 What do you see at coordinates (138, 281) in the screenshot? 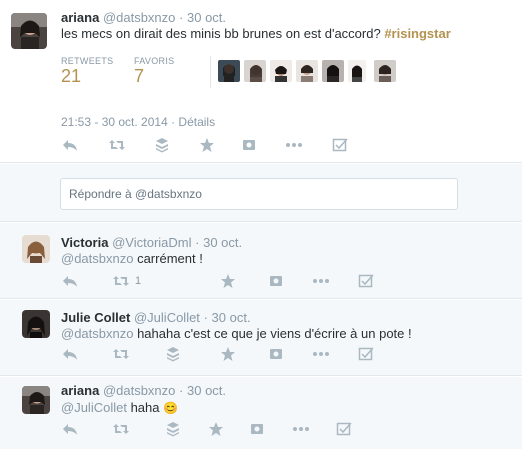
I see `retweet-count: 1` at bounding box center [138, 281].